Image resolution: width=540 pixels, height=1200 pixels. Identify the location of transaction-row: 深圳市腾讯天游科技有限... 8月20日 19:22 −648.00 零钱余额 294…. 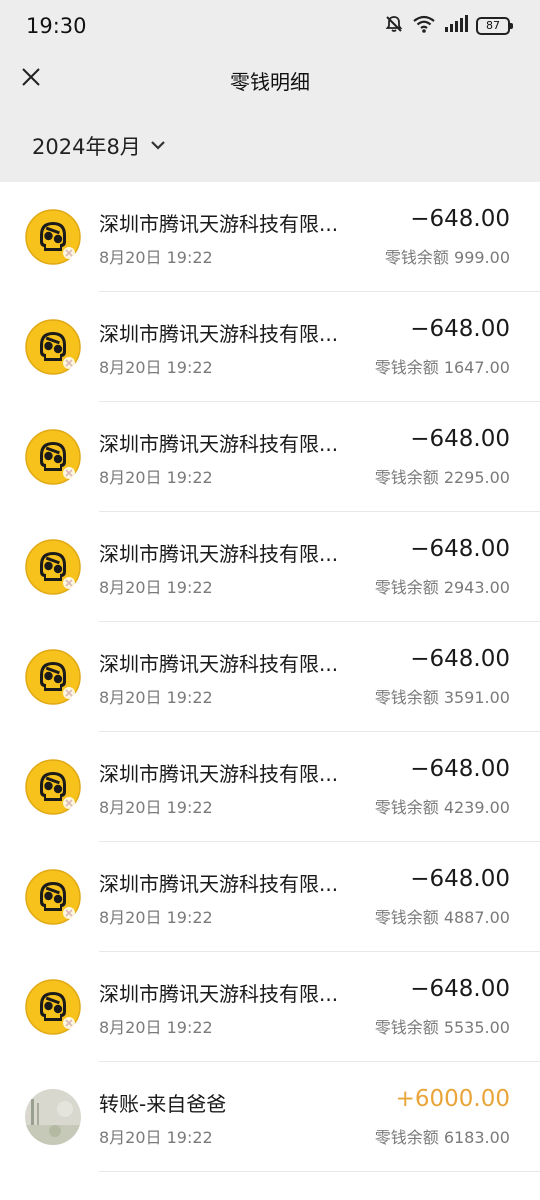
(270, 567).